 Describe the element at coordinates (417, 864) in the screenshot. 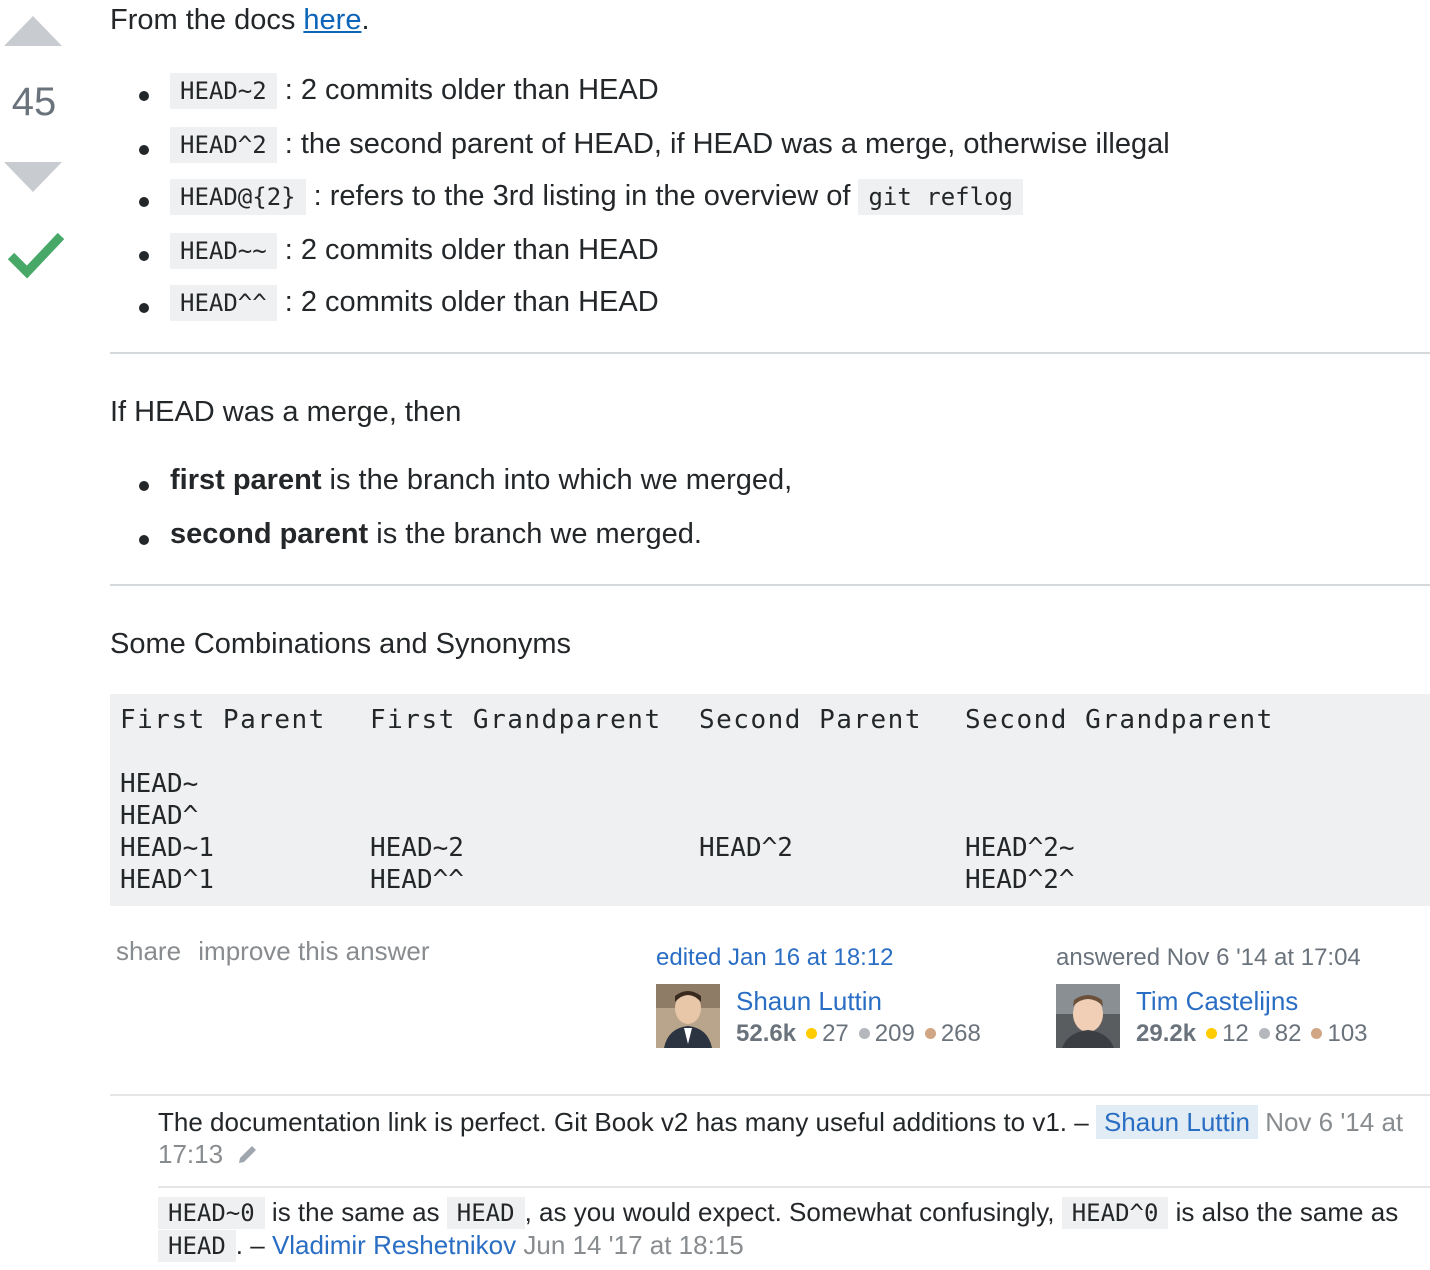

I see `code-column: HEAD~2 HEAD^^` at that location.